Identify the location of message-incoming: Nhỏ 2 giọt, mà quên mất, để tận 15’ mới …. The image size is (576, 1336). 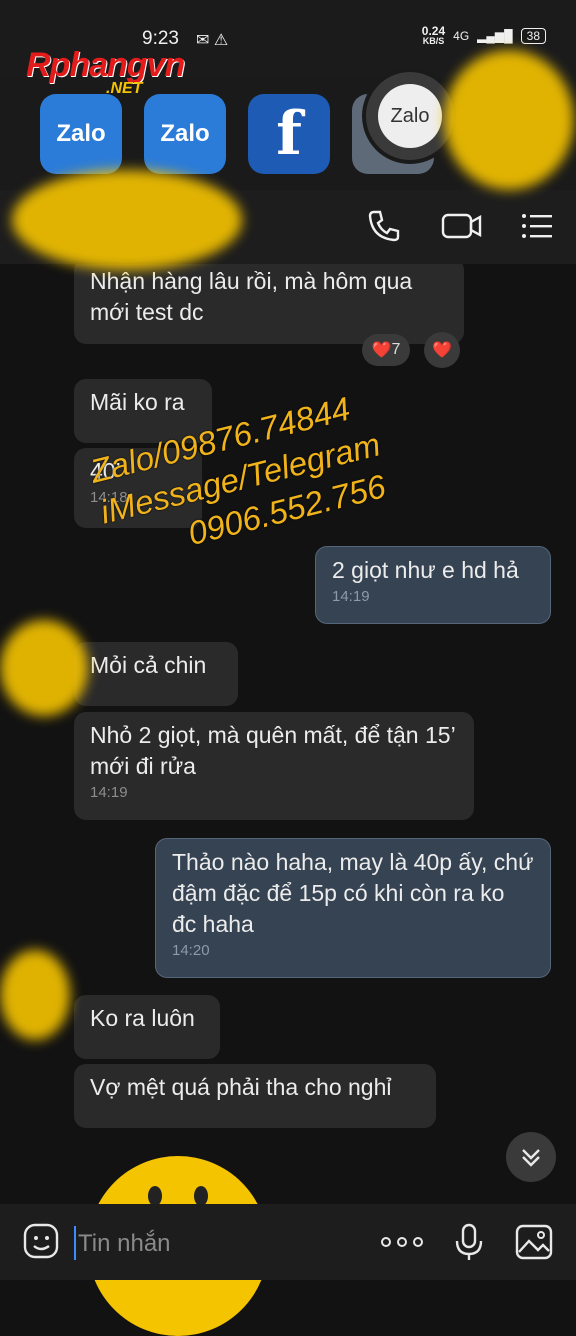
(274, 766).